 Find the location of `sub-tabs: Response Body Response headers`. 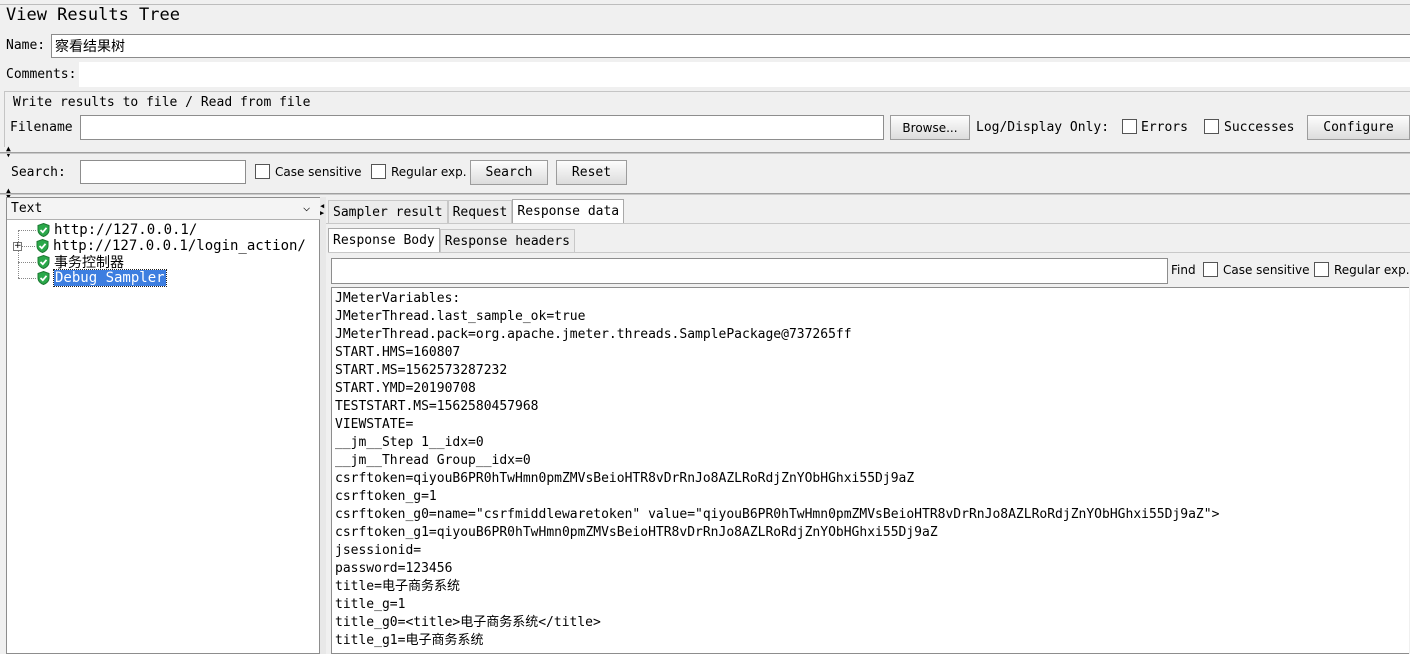

sub-tabs: Response Body Response headers is located at coordinates (451, 240).